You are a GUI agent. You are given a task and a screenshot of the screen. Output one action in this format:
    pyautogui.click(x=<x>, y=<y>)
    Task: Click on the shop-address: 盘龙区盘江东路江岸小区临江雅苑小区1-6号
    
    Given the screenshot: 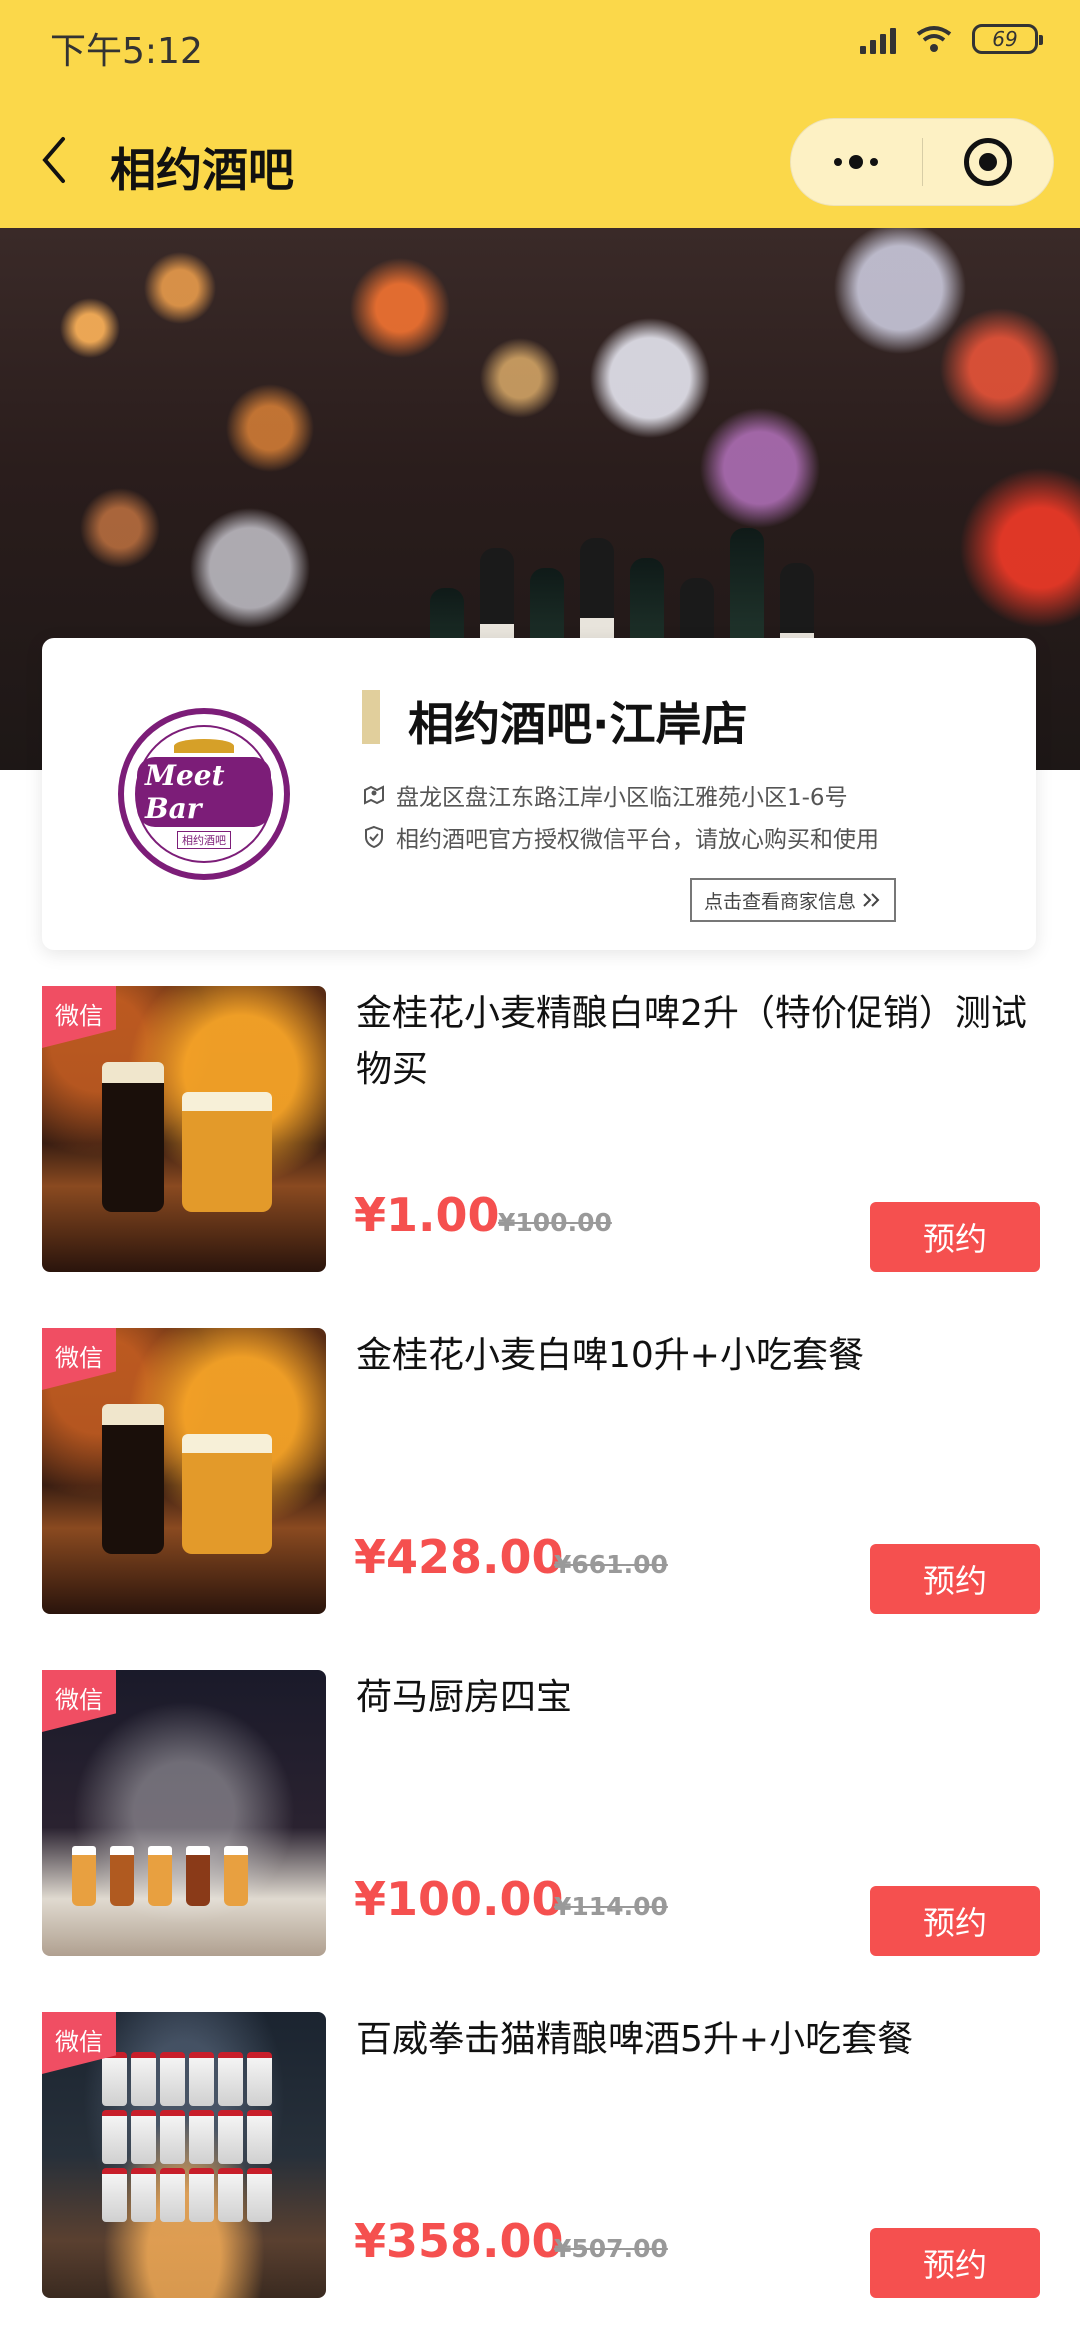 What is the action you would take?
    pyautogui.click(x=605, y=795)
    